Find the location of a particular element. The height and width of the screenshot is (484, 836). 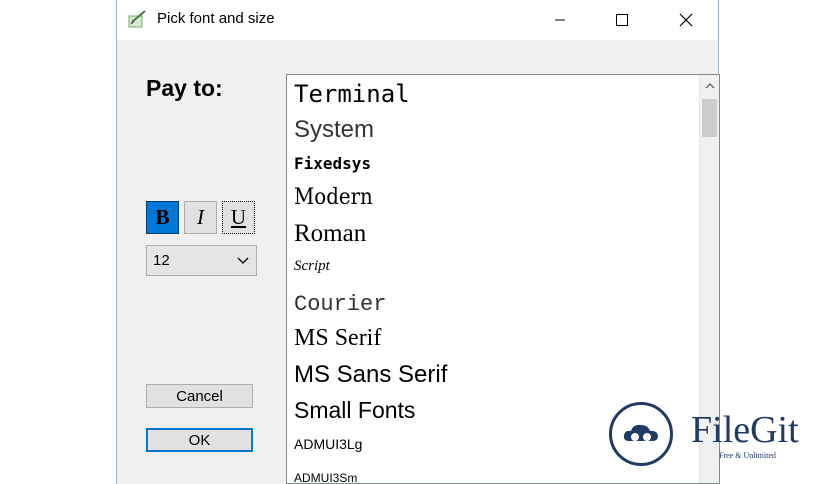

close-icon is located at coordinates (686, 20).